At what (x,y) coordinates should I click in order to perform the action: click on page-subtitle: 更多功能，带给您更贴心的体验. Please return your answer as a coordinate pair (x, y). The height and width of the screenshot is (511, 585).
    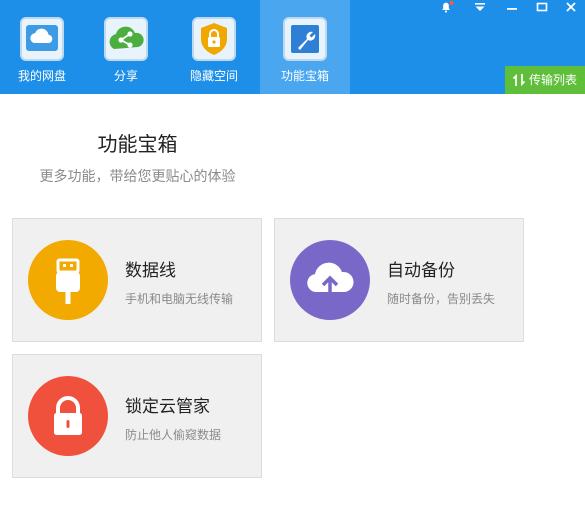
    Looking at the image, I should click on (137, 177).